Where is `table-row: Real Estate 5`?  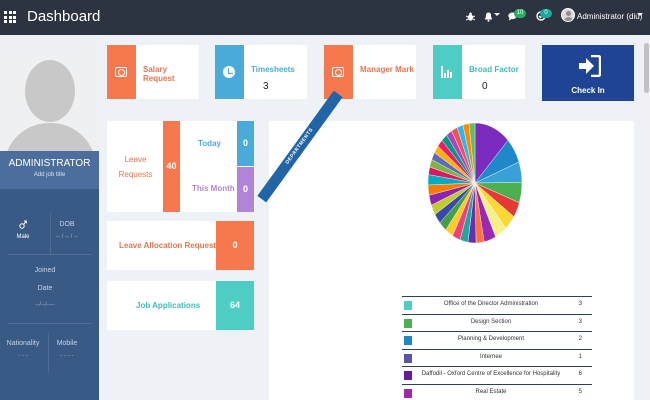
table-row: Real Estate 5 is located at coordinates (497, 391).